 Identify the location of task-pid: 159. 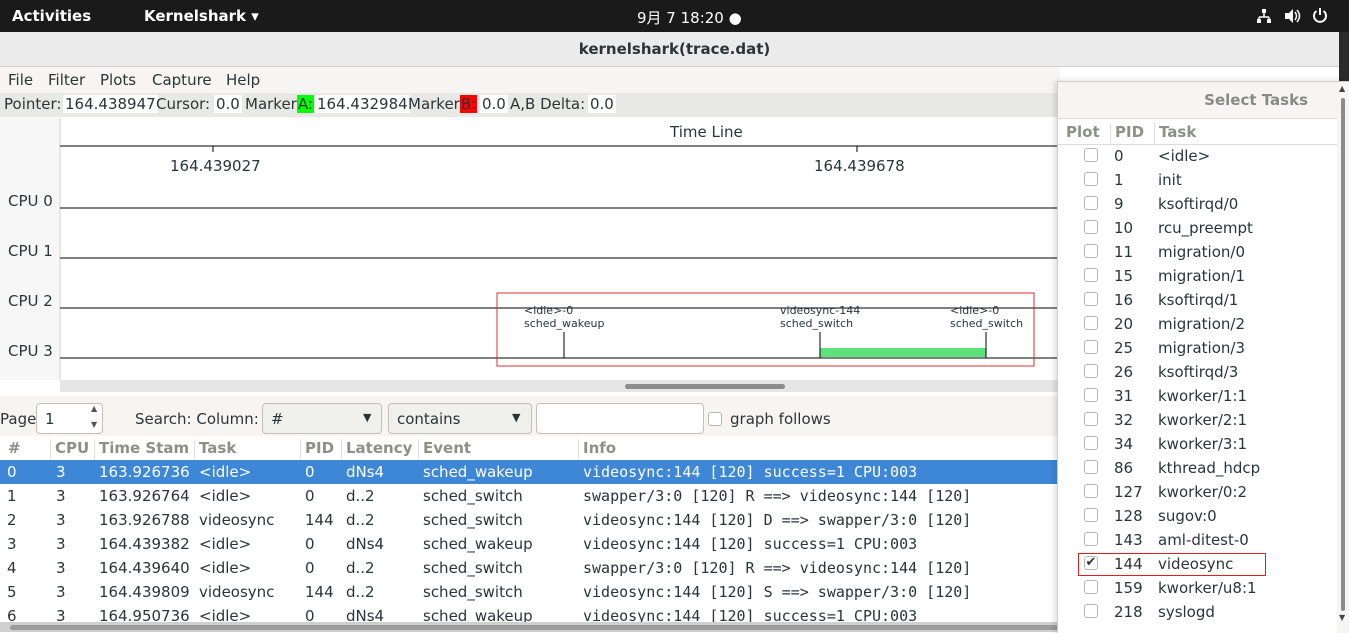
(1128, 588).